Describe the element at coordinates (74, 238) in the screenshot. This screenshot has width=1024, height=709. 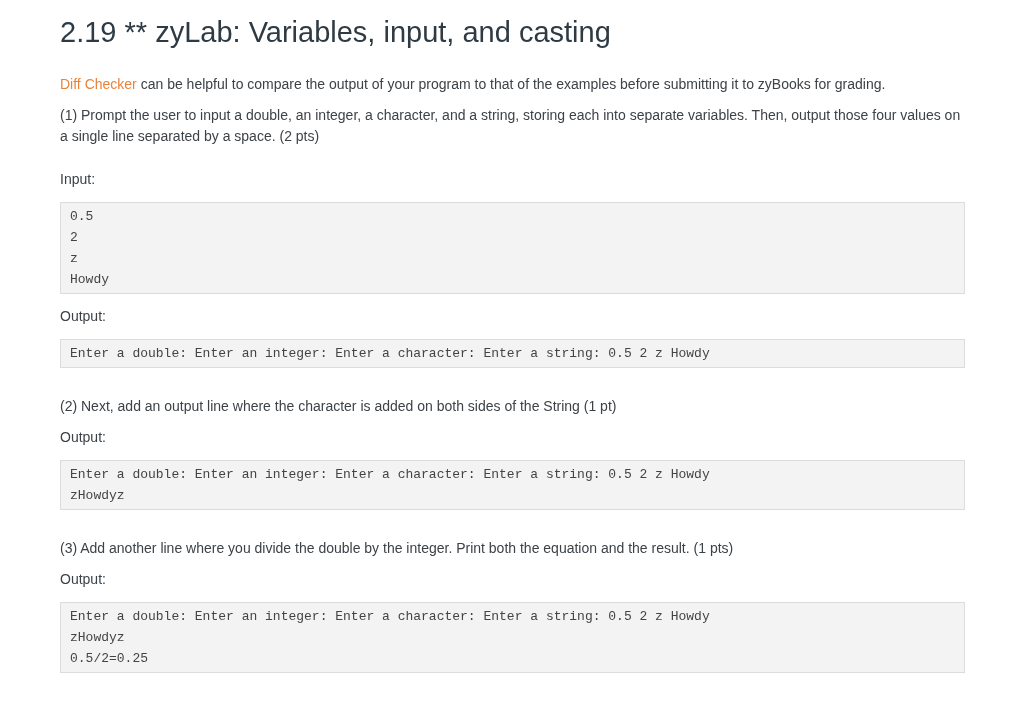
I see `code-line: 2` at that location.